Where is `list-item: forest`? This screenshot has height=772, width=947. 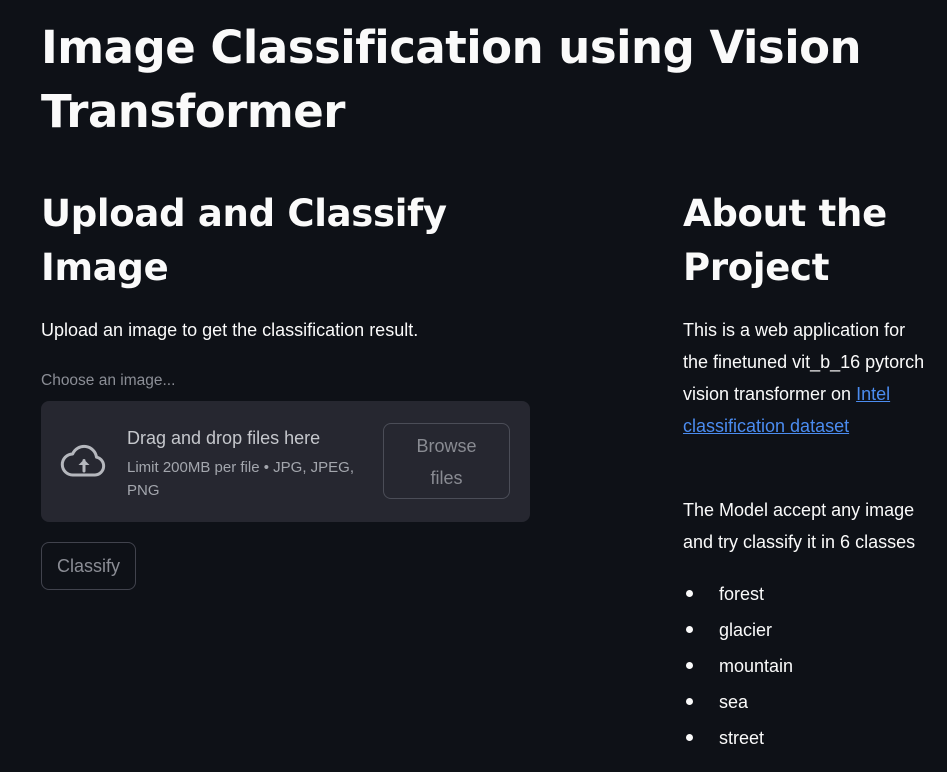
list-item: forest is located at coordinates (738, 596).